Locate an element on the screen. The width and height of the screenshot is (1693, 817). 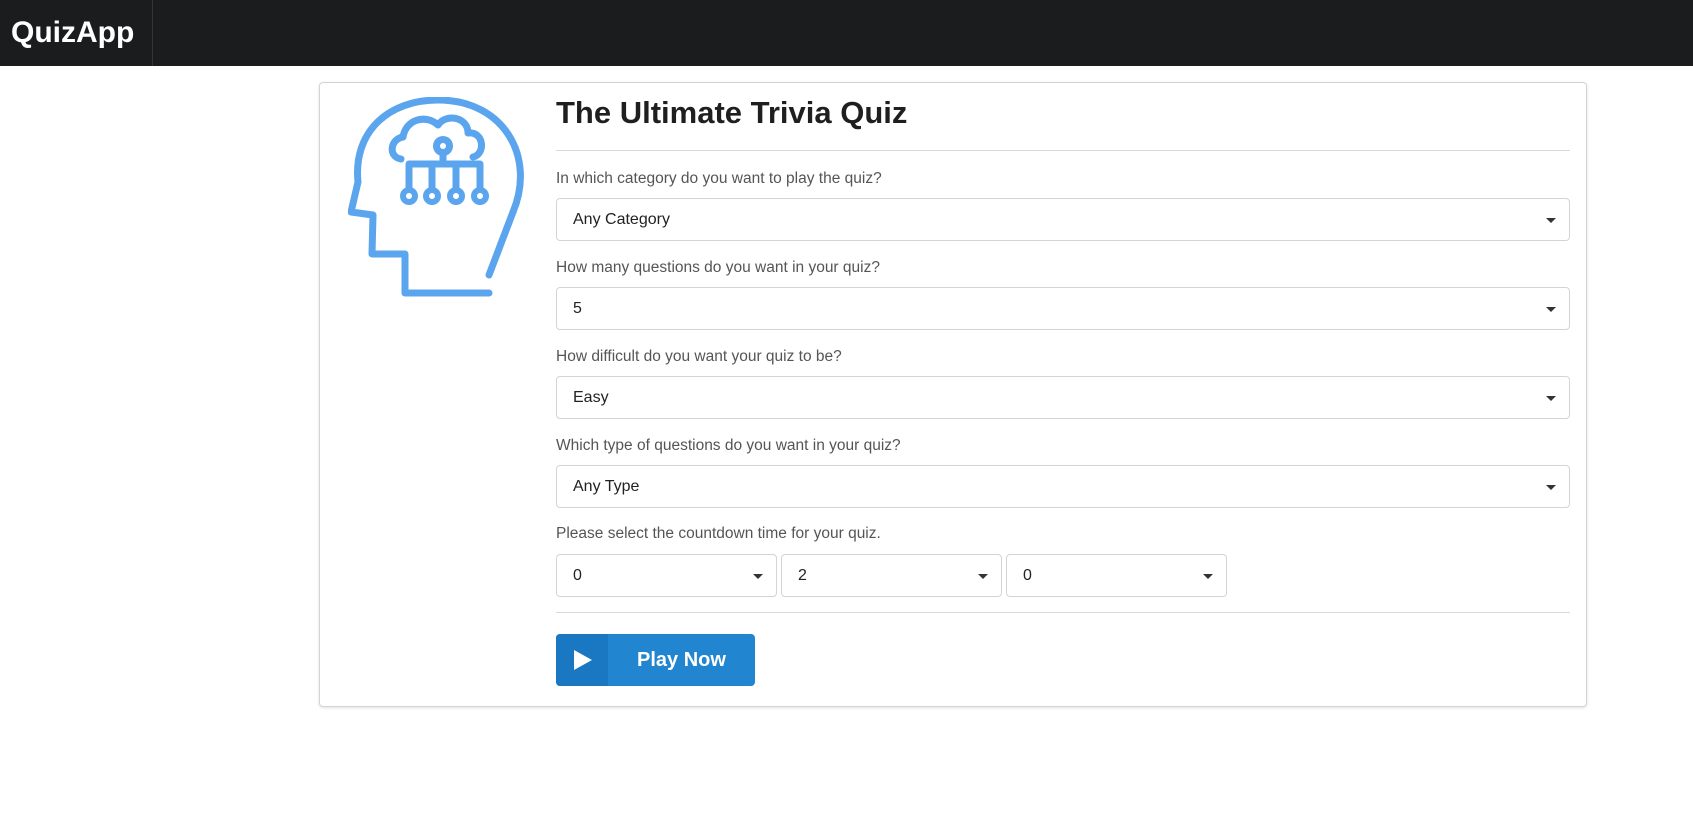
play-icon is located at coordinates (583, 660).